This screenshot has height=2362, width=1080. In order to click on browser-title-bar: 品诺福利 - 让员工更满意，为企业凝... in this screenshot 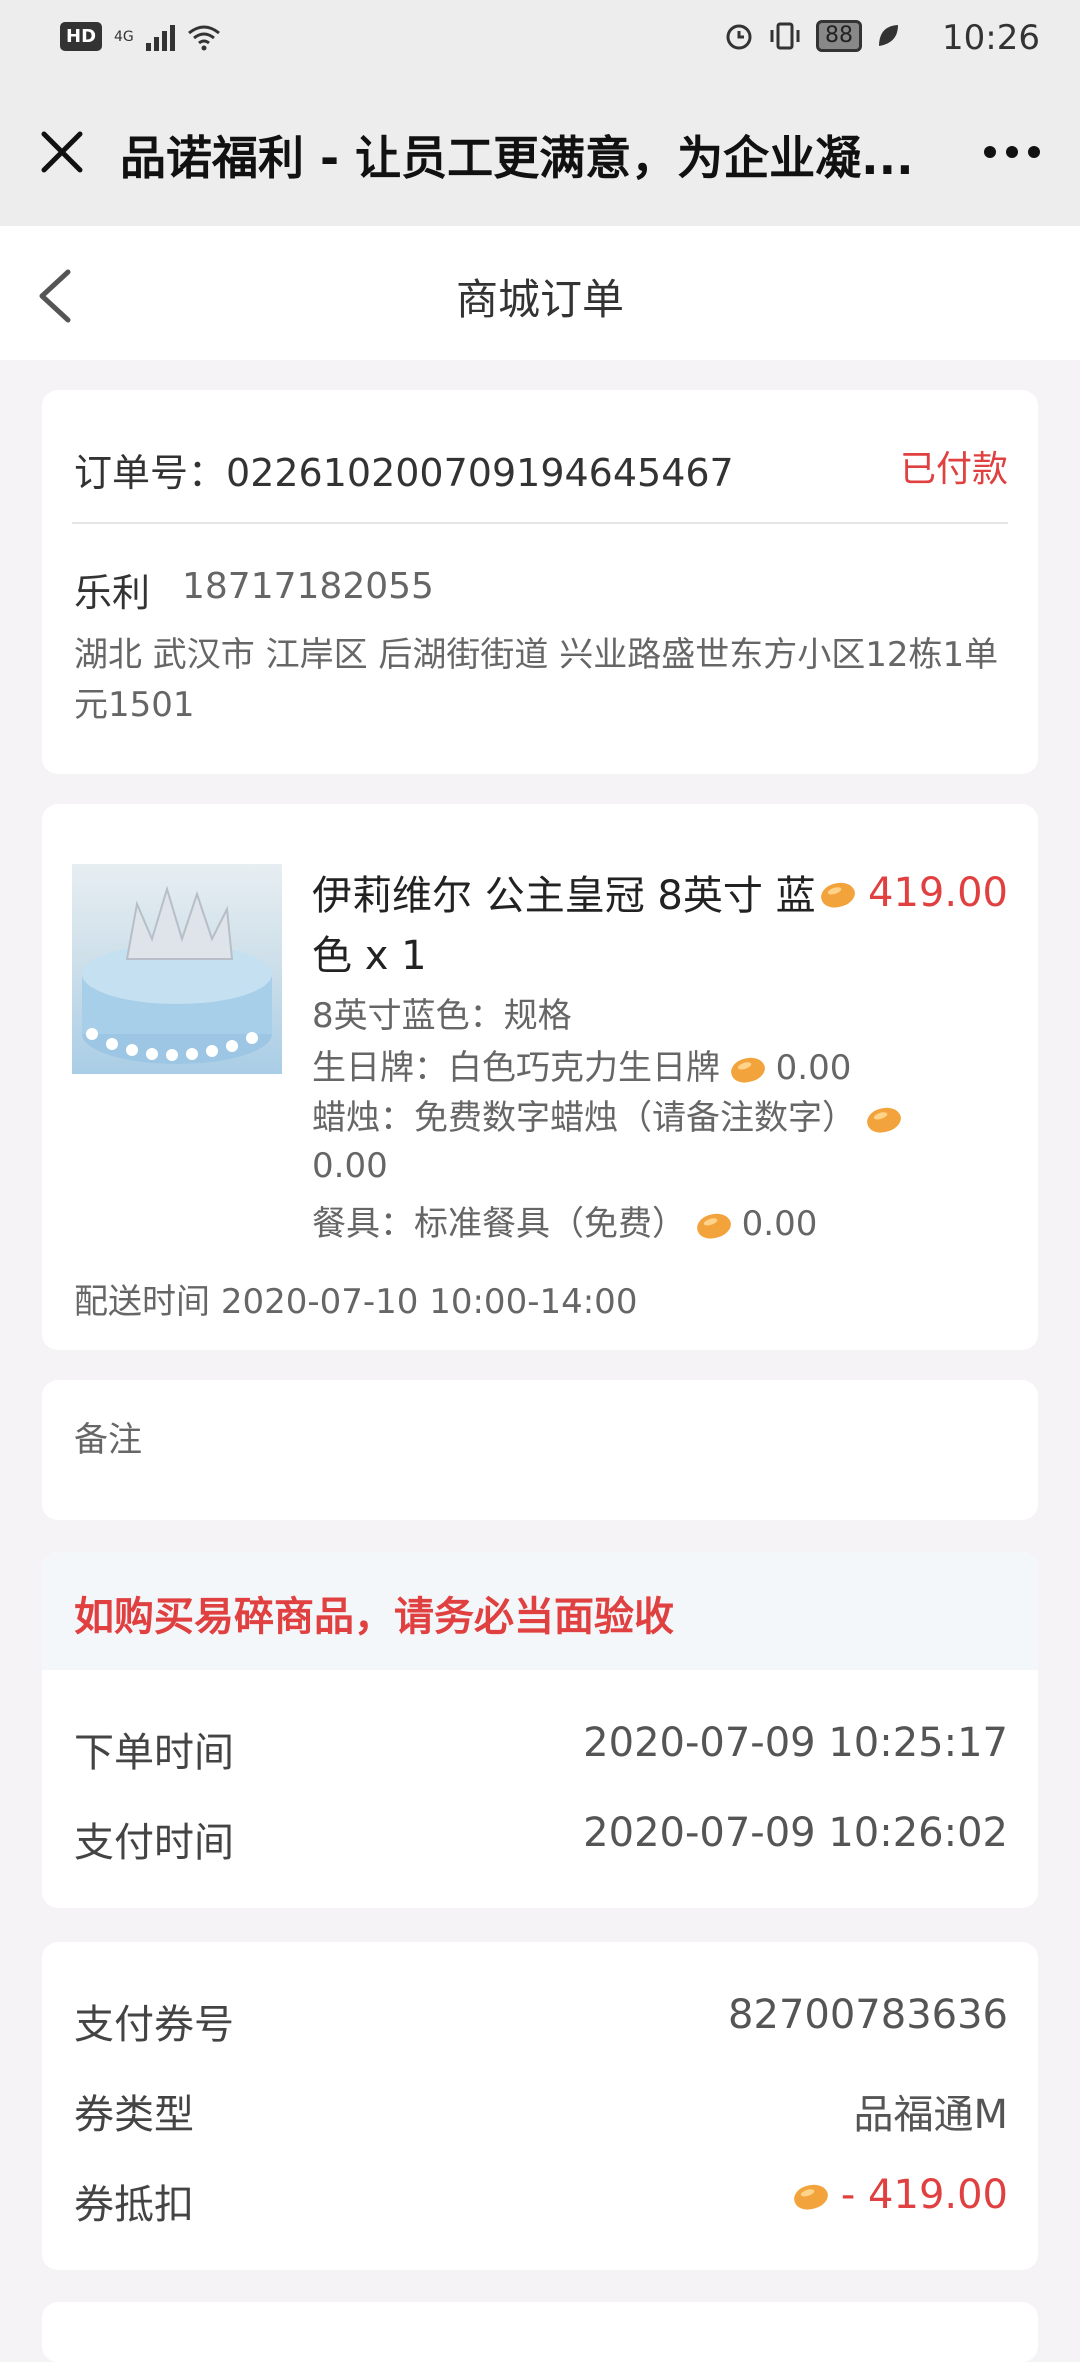, I will do `click(540, 155)`.